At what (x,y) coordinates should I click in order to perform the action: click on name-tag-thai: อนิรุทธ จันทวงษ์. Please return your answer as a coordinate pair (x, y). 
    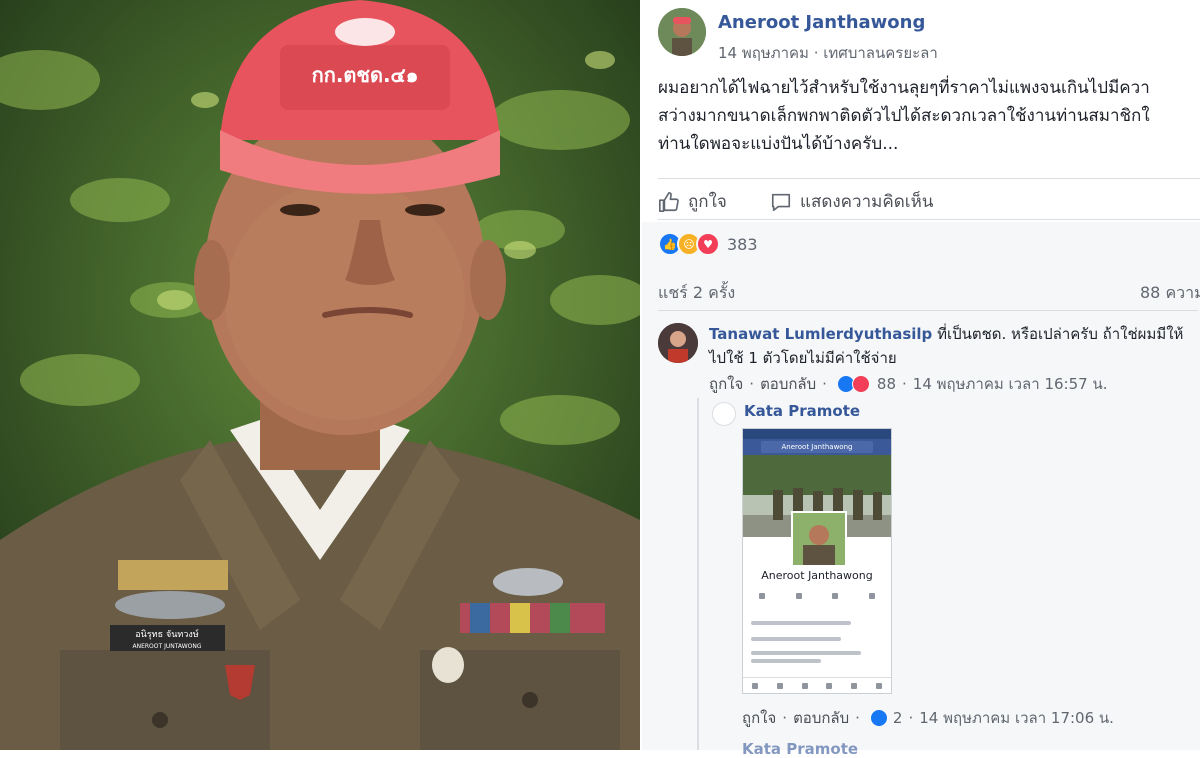
    Looking at the image, I should click on (167, 634).